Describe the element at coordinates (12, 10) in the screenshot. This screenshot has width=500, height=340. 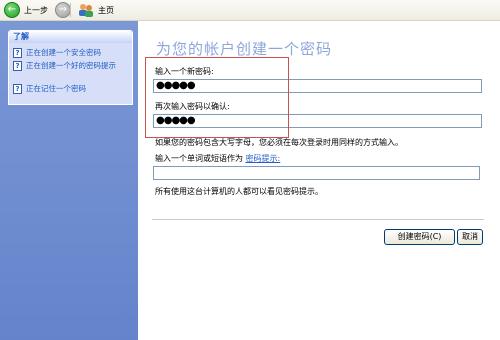
I see `back-arrow-icon: ←` at that location.